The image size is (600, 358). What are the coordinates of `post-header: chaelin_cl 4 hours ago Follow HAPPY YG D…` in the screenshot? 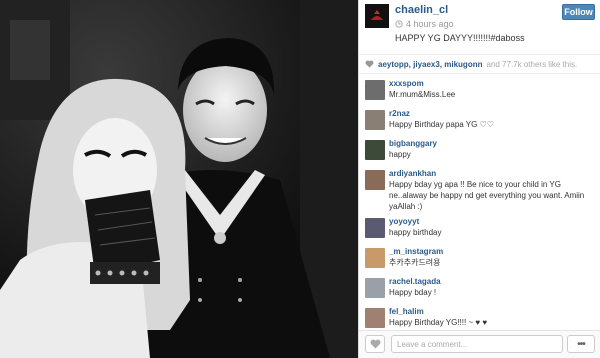 It's located at (479, 26).